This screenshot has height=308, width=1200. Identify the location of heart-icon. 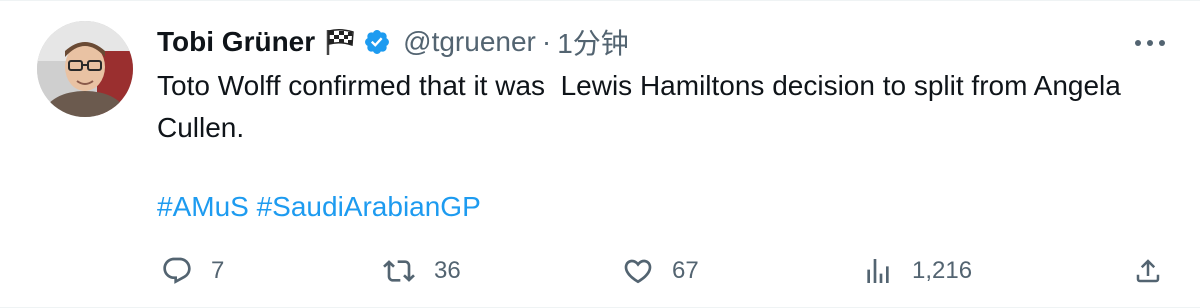
(638, 271).